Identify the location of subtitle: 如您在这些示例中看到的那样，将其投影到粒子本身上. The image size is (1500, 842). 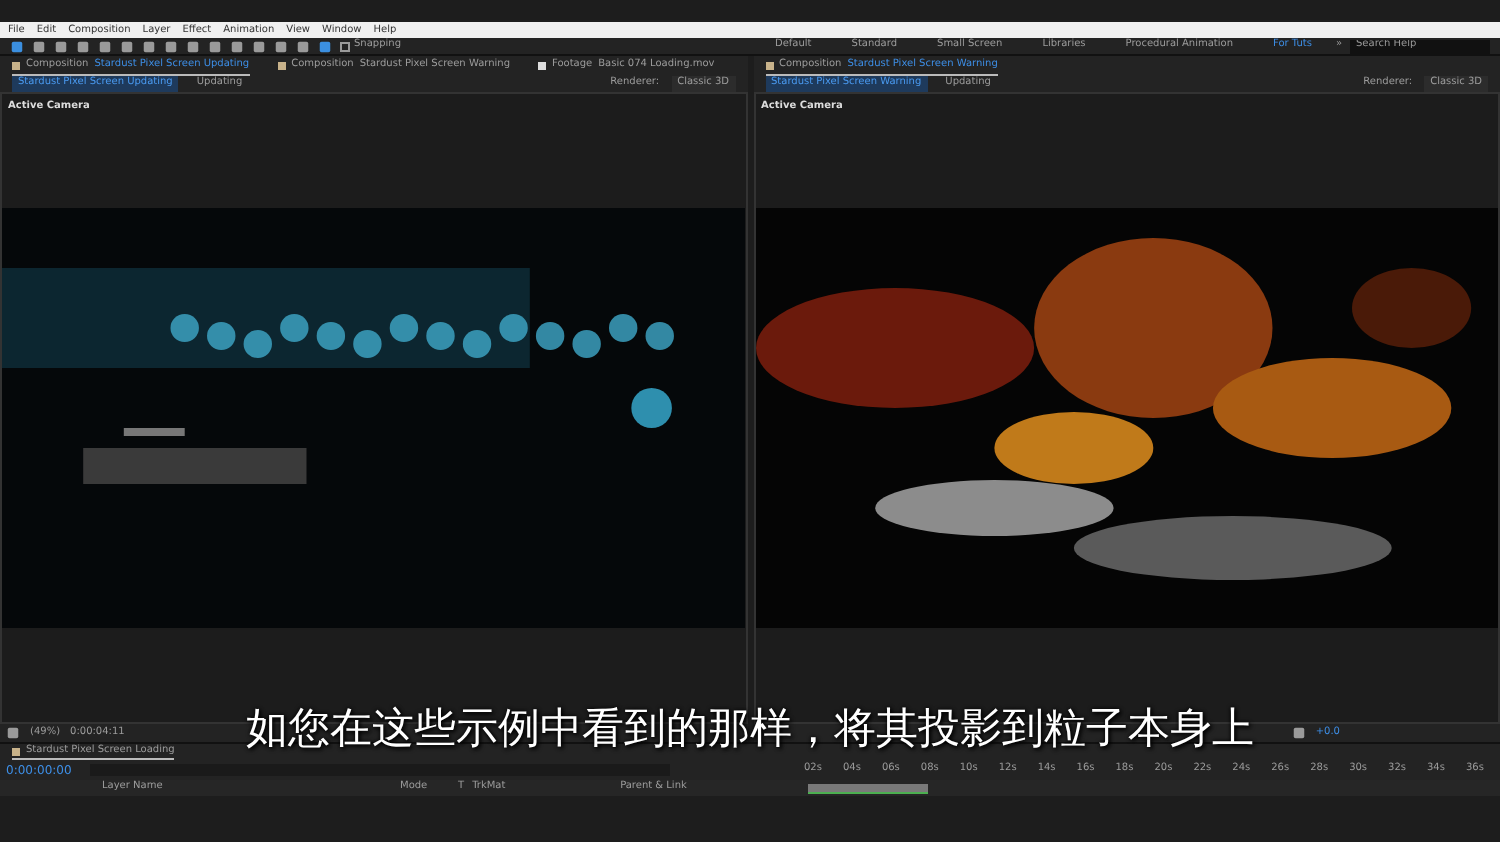
(750, 729).